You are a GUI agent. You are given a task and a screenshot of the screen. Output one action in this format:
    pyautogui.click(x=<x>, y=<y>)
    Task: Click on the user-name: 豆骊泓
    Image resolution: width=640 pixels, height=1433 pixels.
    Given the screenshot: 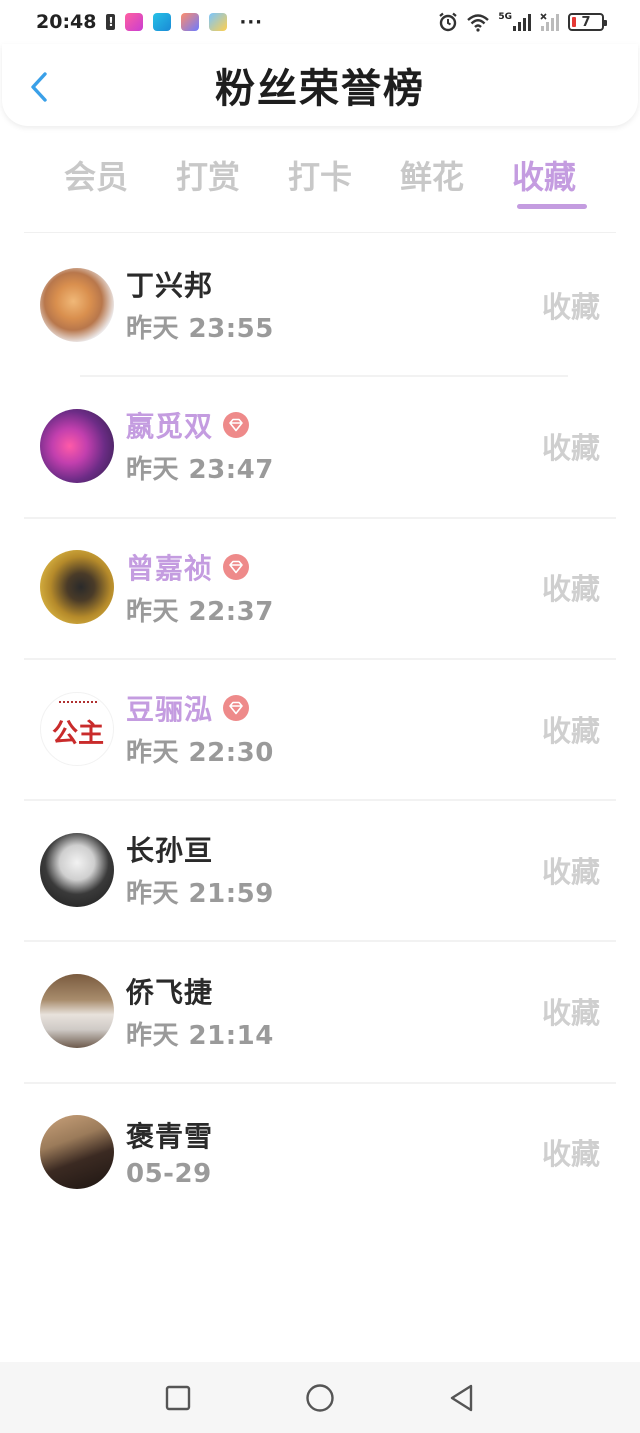 What is the action you would take?
    pyautogui.click(x=169, y=708)
    